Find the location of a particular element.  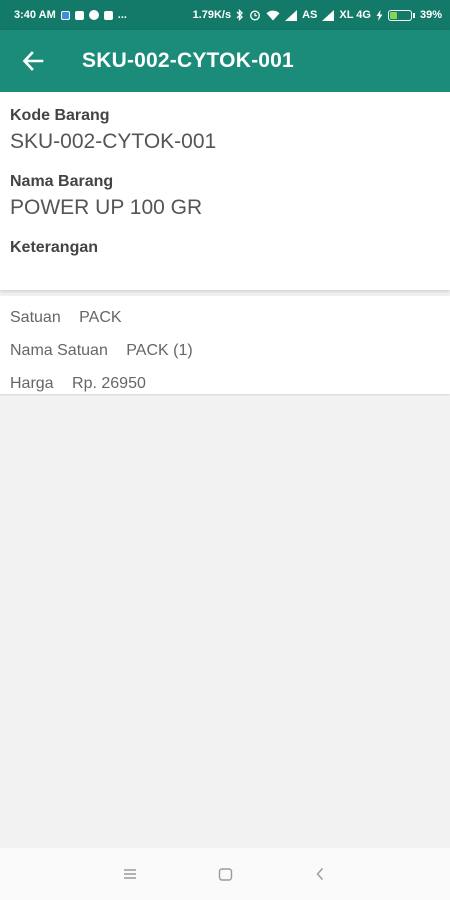

kode-barang-value: SKU-002-CYTOK-001 is located at coordinates (113, 141).